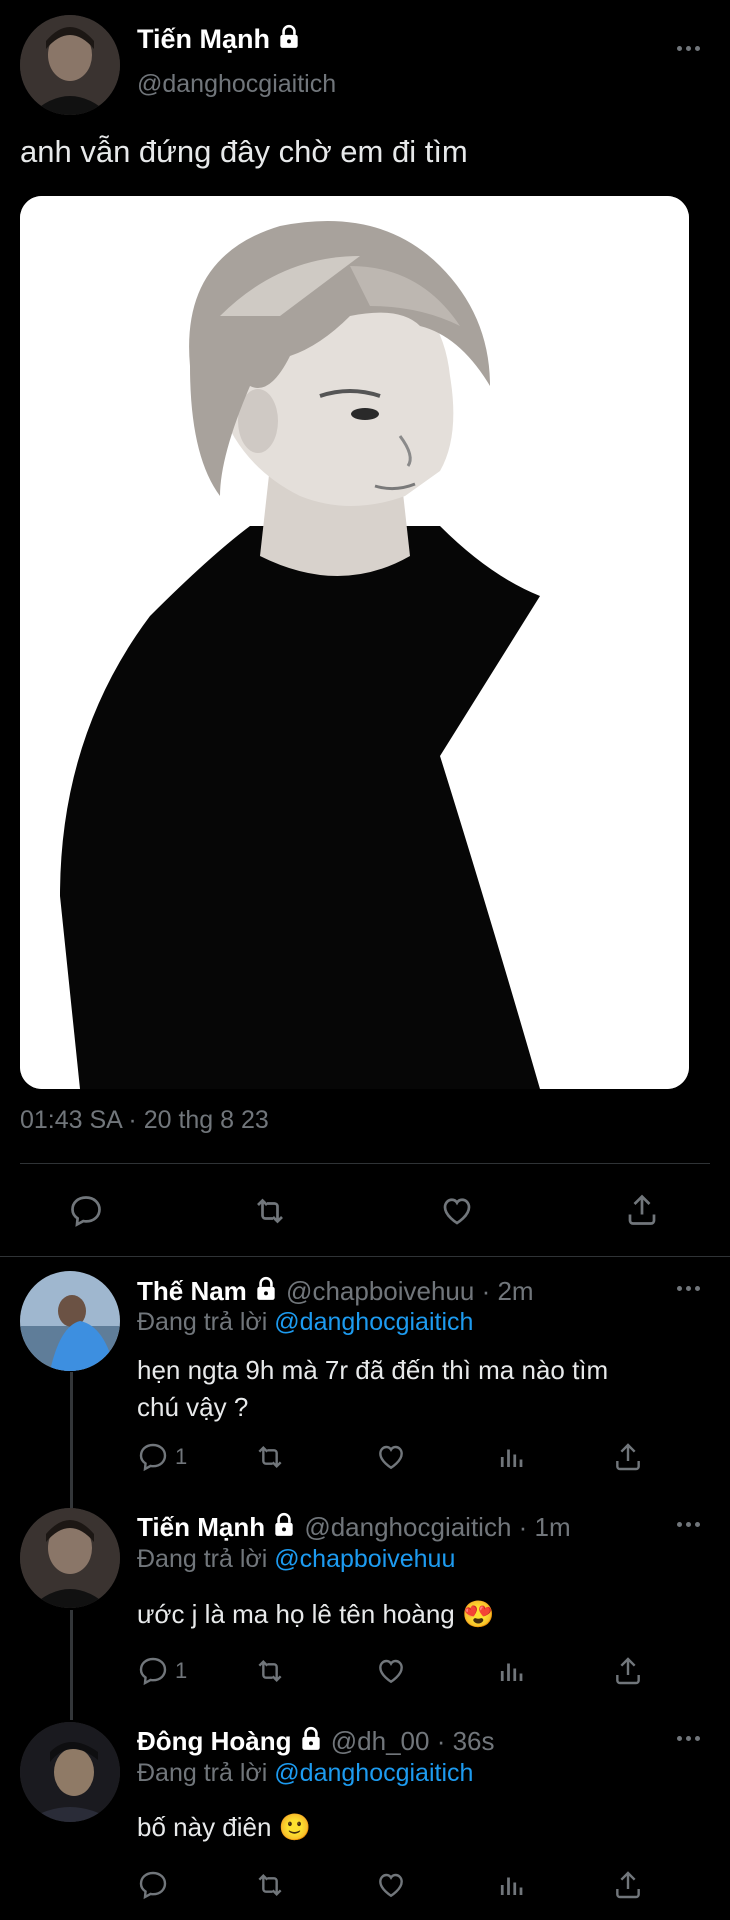 The image size is (730, 1920). I want to click on reply-display-name: Thế Nam, so click(192, 1291).